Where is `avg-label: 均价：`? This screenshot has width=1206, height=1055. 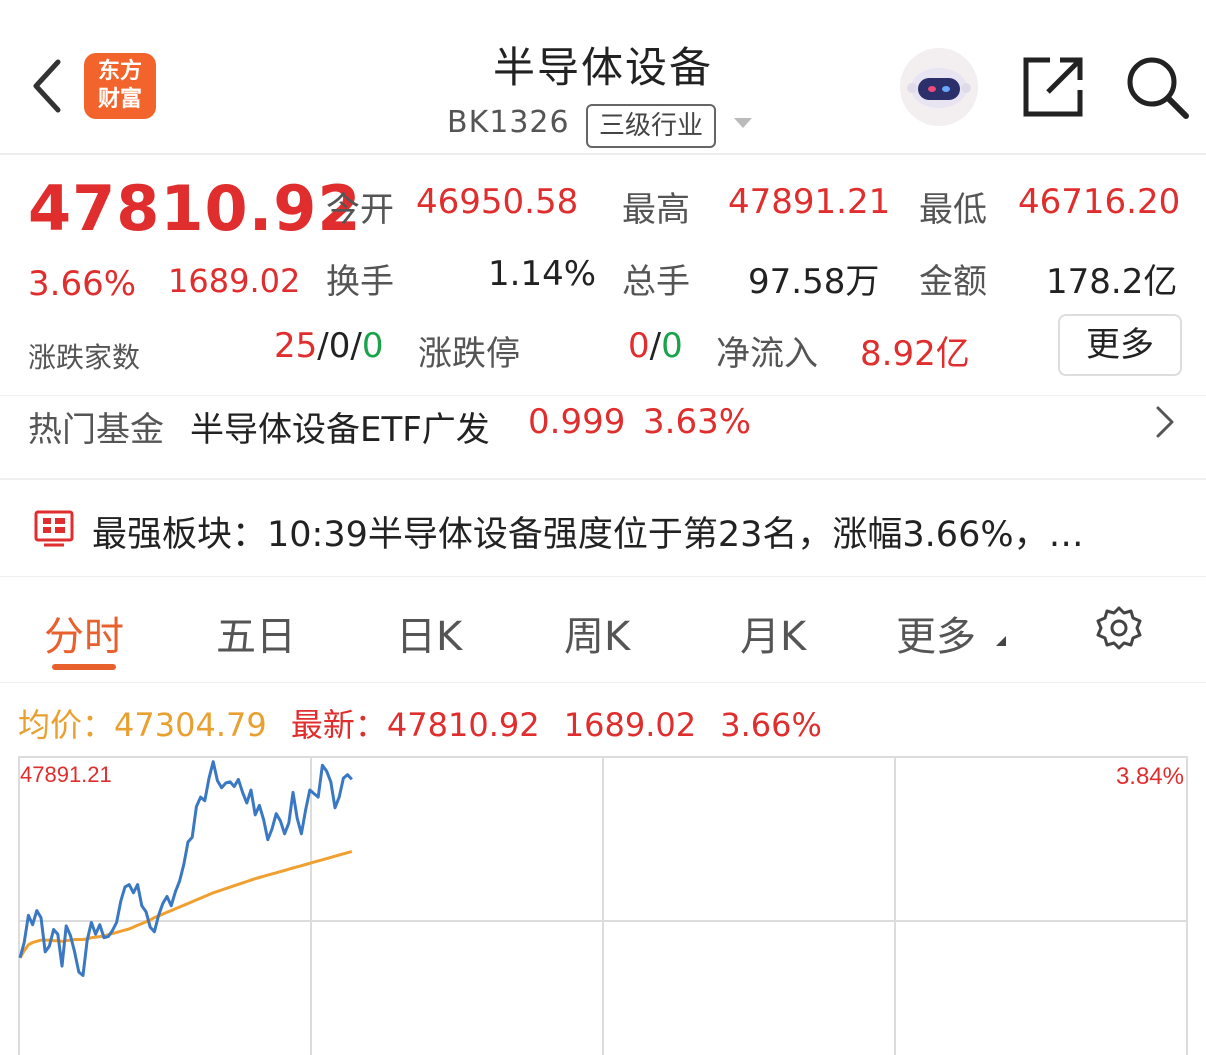 avg-label: 均价： is located at coordinates (66, 725).